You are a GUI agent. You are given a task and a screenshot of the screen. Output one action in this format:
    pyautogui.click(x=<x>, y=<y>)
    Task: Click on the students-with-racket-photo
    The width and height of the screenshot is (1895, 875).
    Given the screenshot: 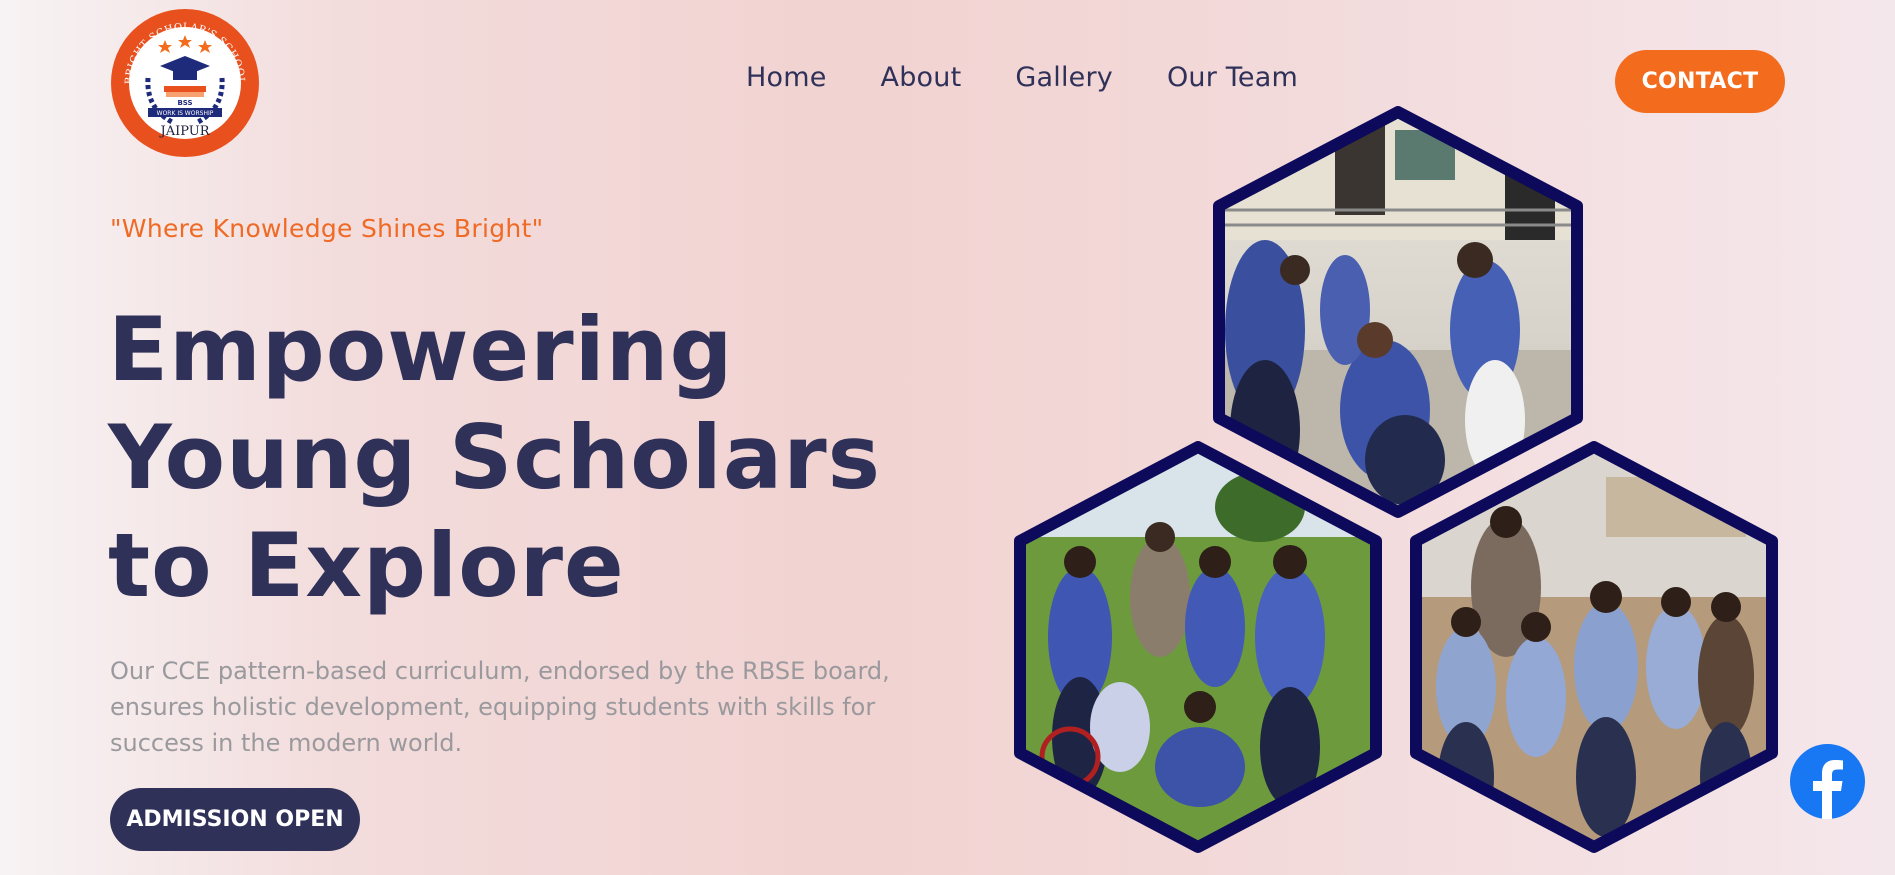 What is the action you would take?
    pyautogui.click(x=1198, y=647)
    